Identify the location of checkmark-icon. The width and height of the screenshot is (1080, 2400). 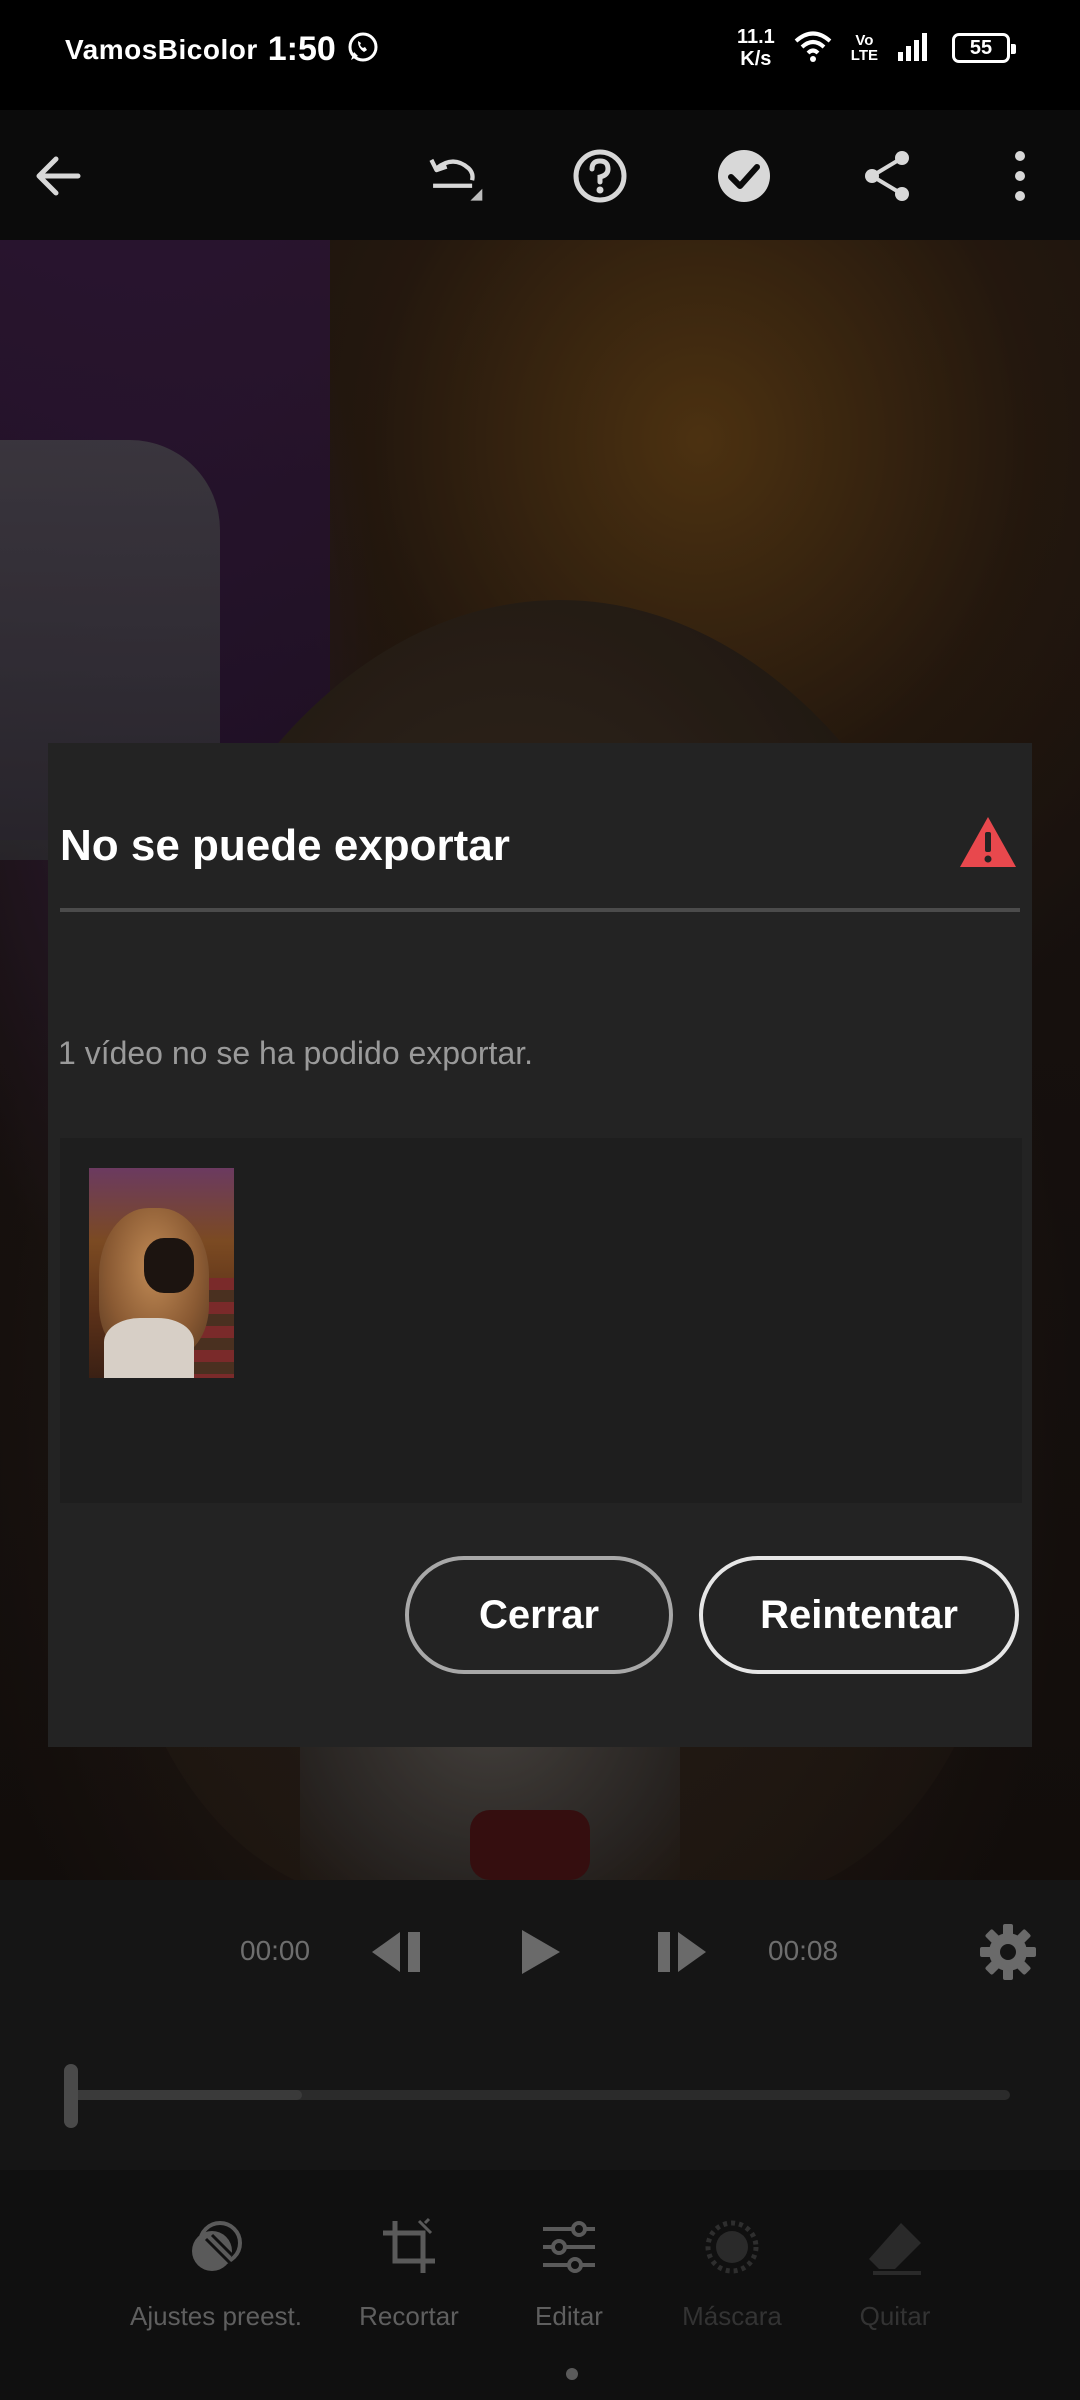
(744, 176).